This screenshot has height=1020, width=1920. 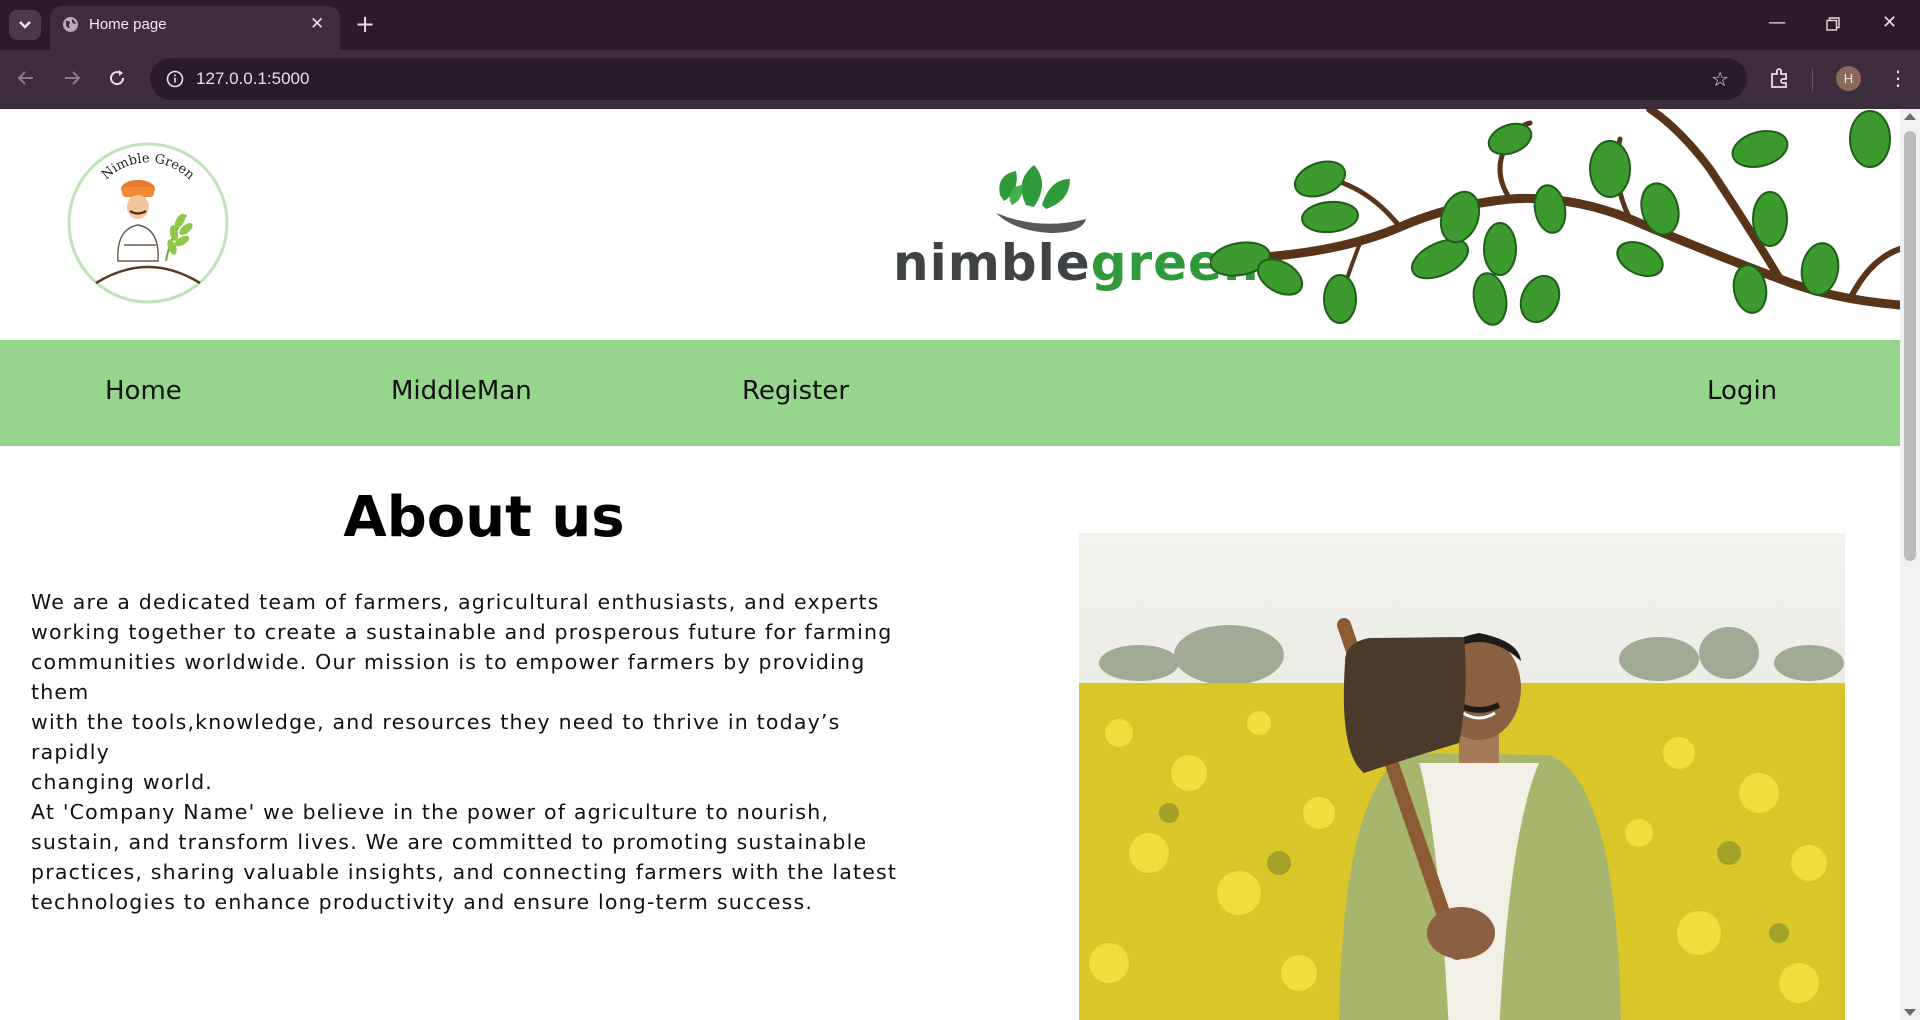 I want to click on nav-register-link: Register, so click(x=795, y=391).